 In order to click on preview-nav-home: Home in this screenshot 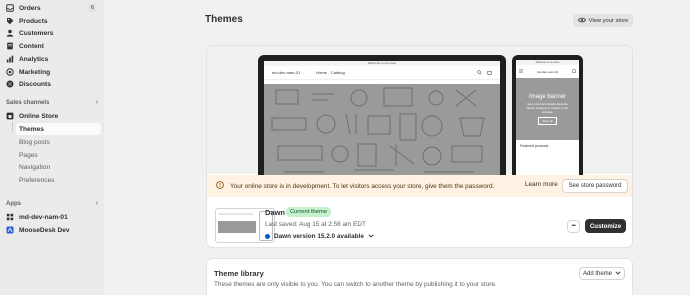, I will do `click(321, 72)`.